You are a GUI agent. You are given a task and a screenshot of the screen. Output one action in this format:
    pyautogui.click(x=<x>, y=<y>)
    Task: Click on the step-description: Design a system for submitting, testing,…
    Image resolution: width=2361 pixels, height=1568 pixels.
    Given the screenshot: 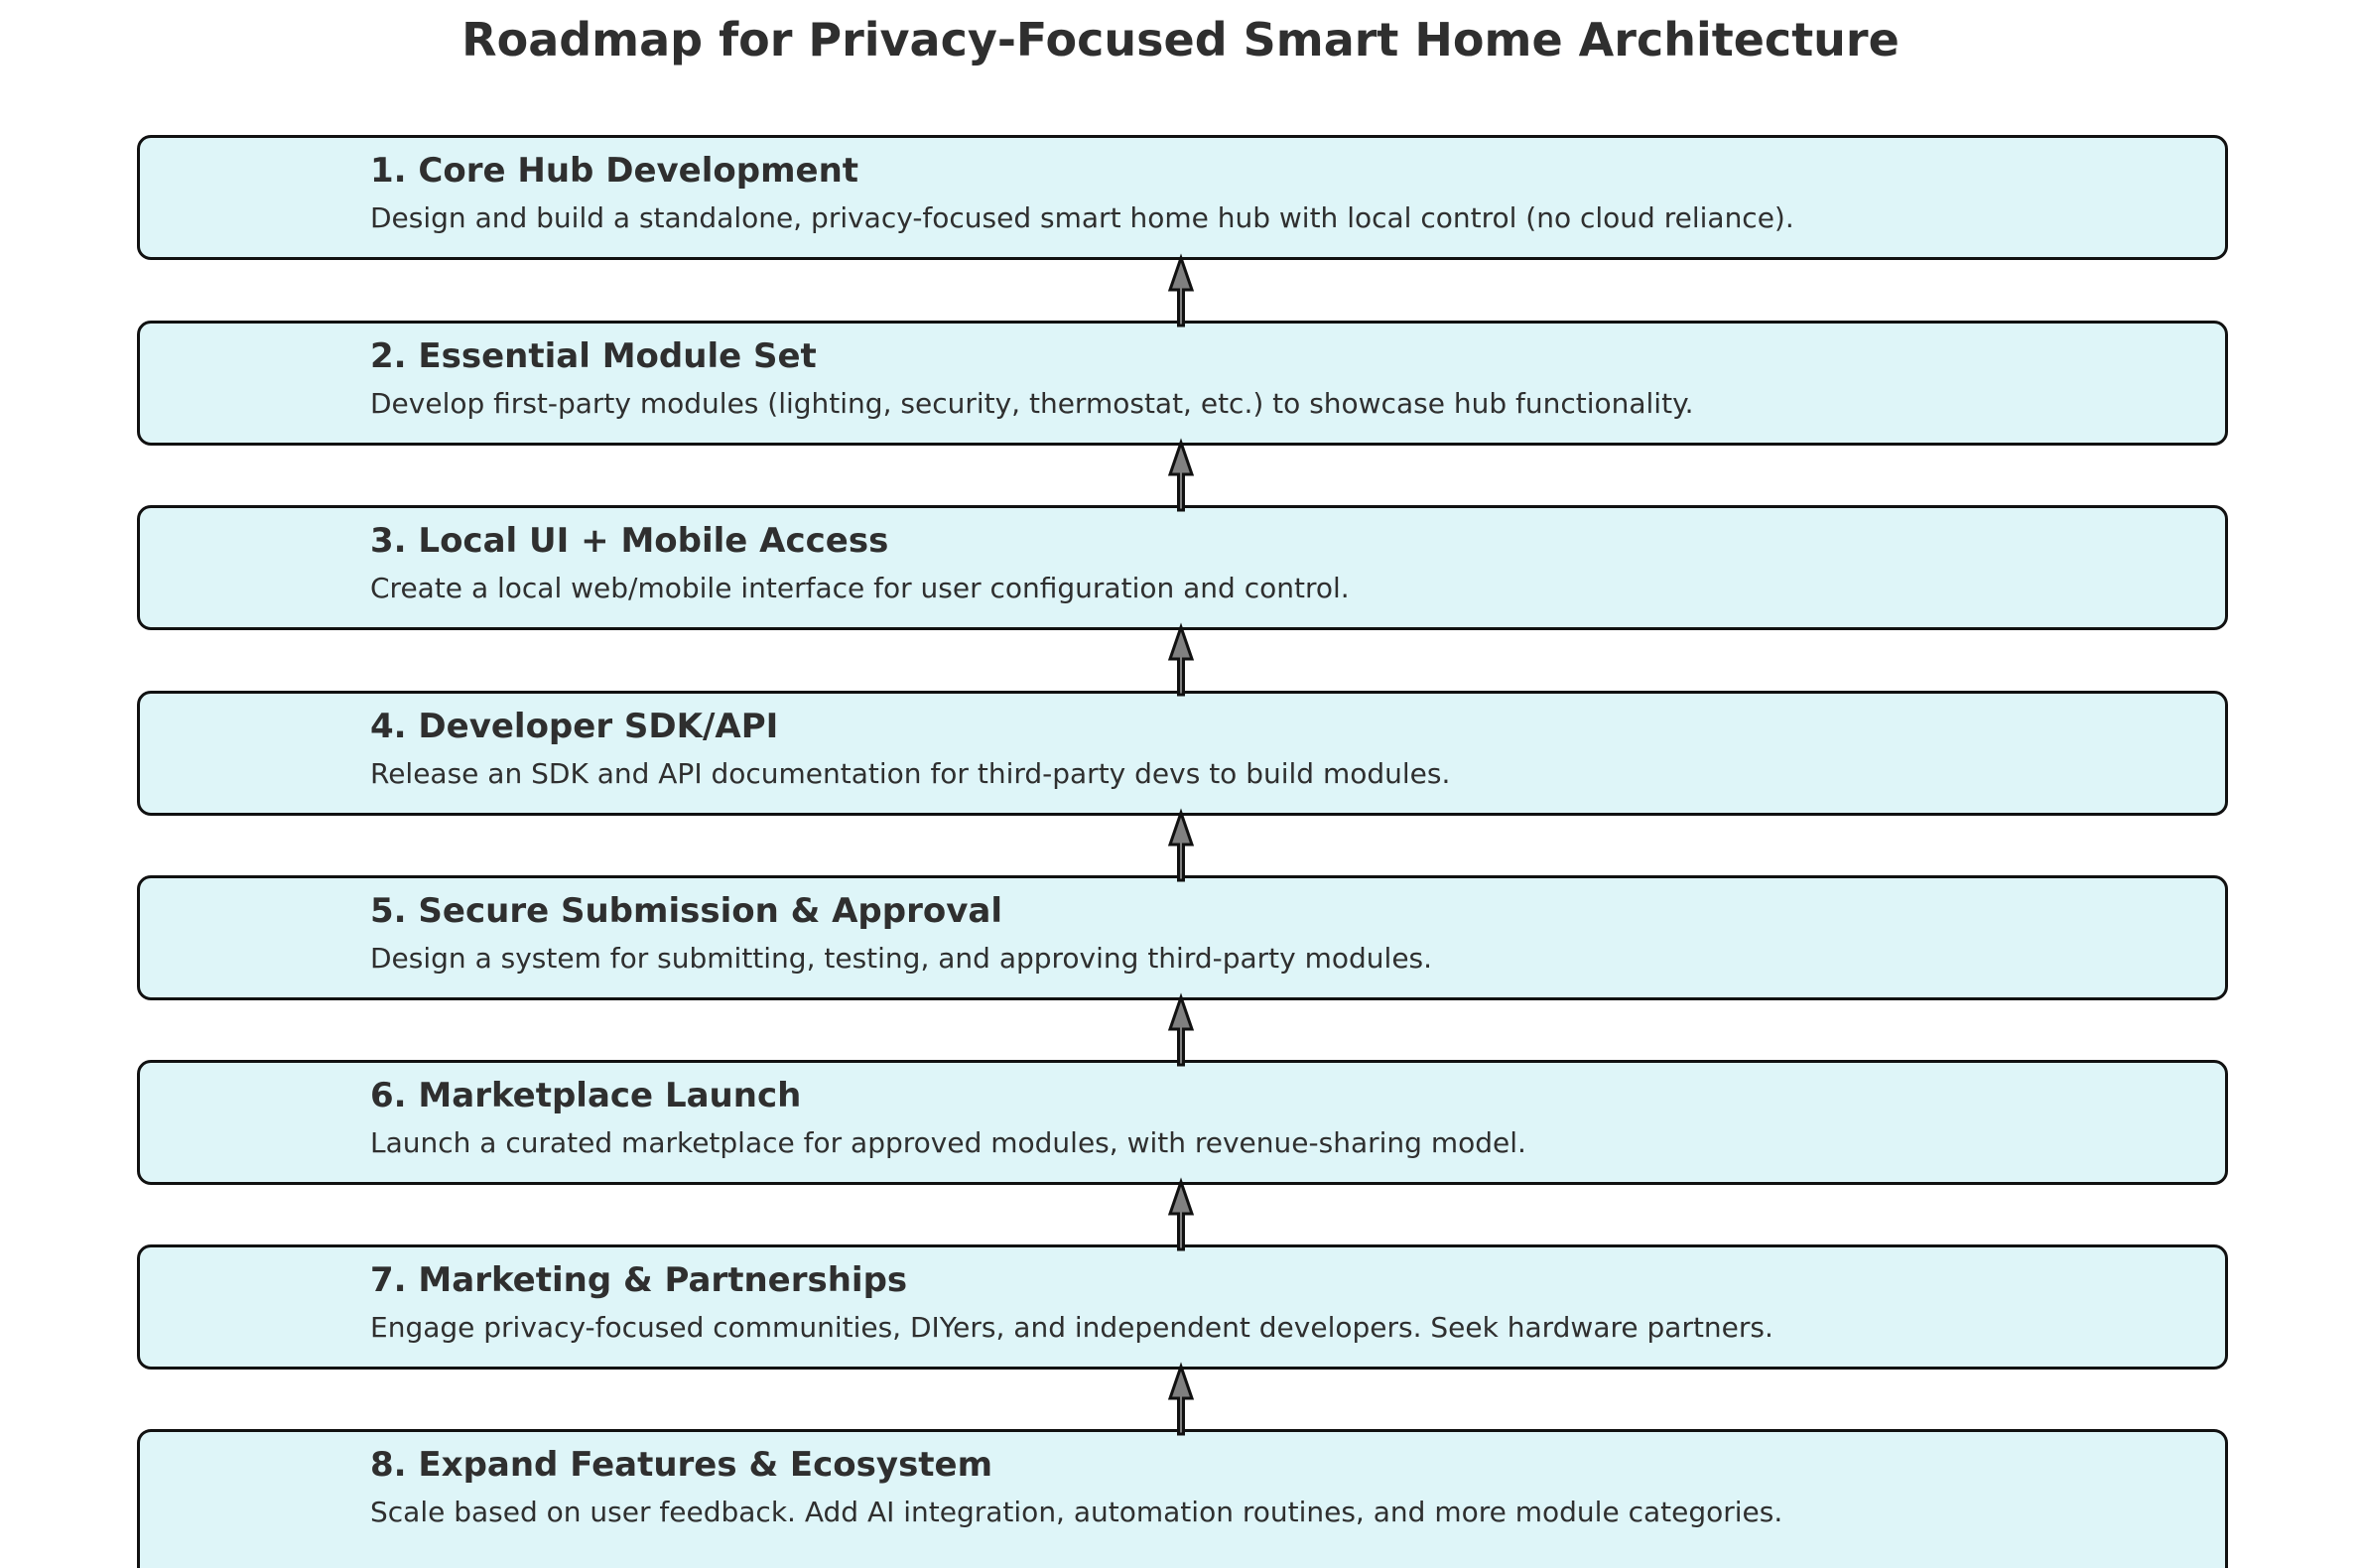 What is the action you would take?
    pyautogui.click(x=901, y=958)
    